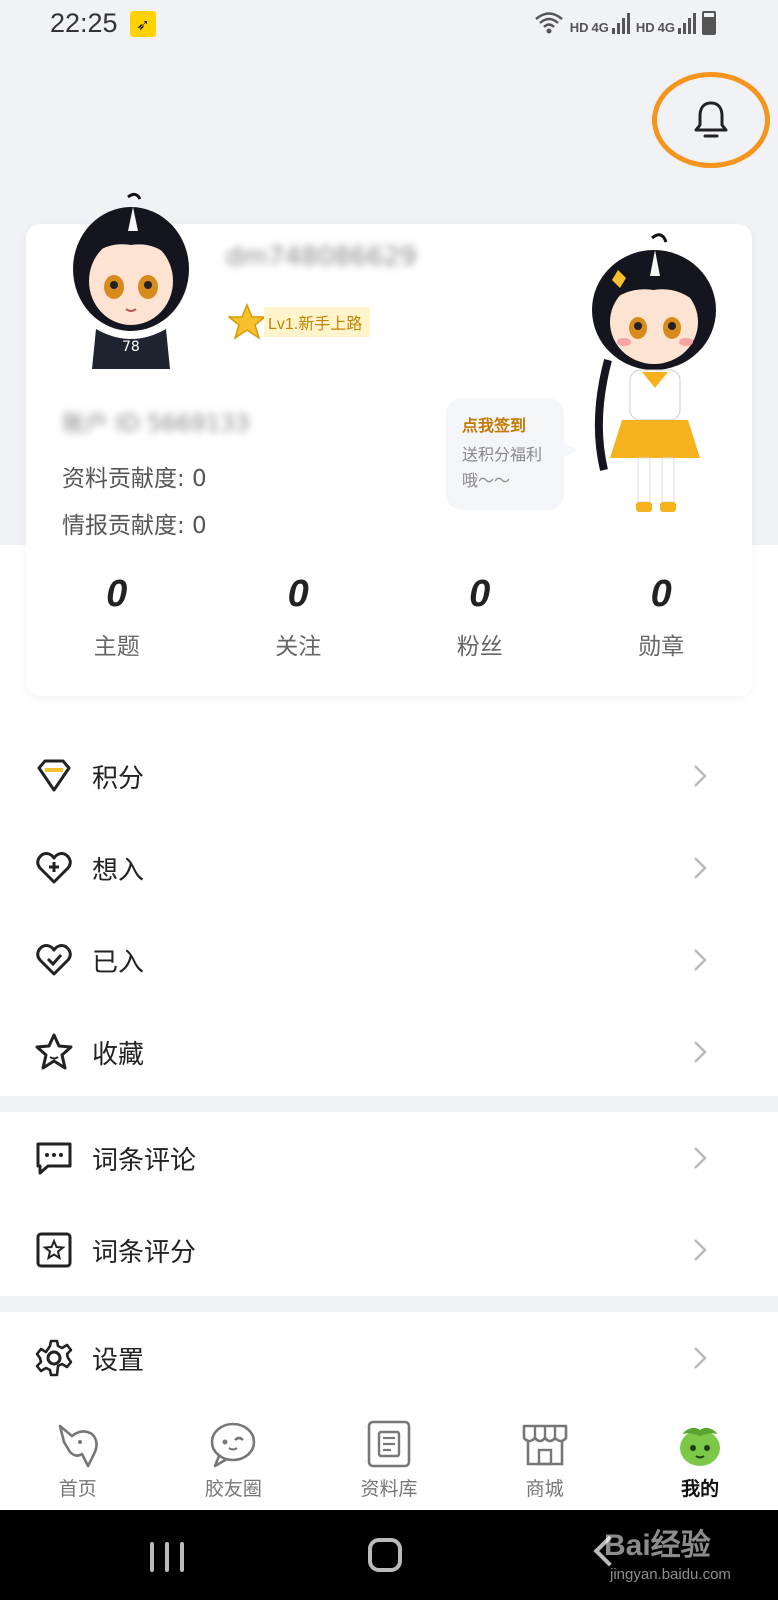 This screenshot has width=778, height=1600. I want to click on nav-library: 资料库, so click(389, 1459).